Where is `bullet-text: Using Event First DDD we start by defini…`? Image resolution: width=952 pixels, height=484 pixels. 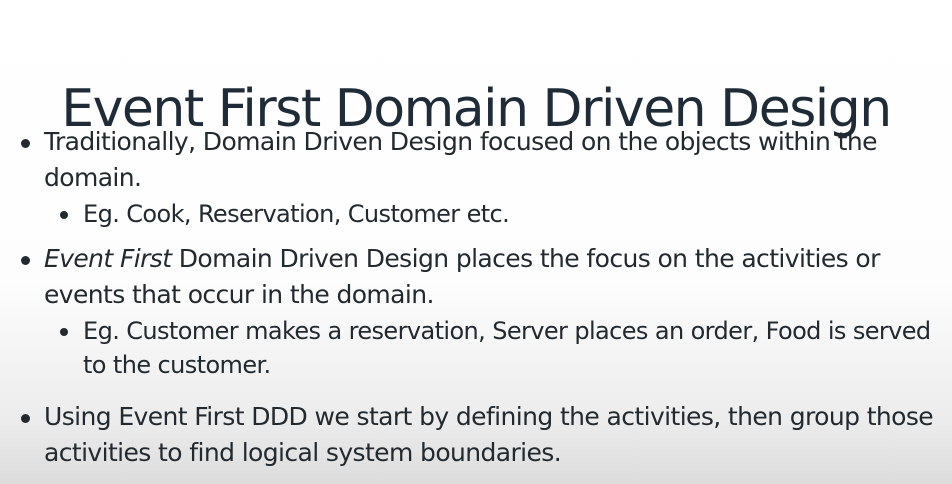
bullet-text: Using Event First DDD we start by defini… is located at coordinates (489, 434).